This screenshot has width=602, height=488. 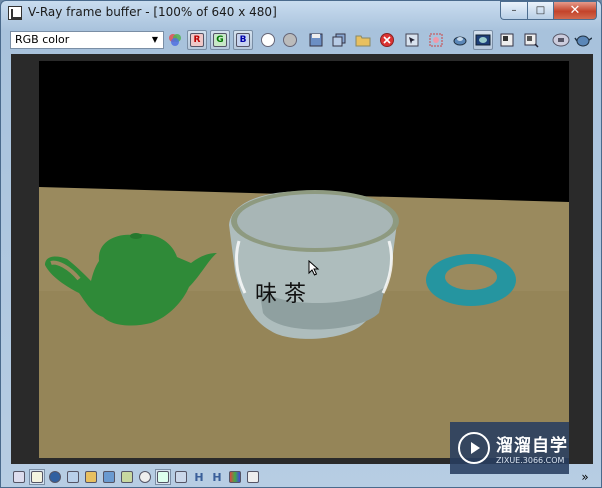 I want to click on load-image-button, so click(x=363, y=40).